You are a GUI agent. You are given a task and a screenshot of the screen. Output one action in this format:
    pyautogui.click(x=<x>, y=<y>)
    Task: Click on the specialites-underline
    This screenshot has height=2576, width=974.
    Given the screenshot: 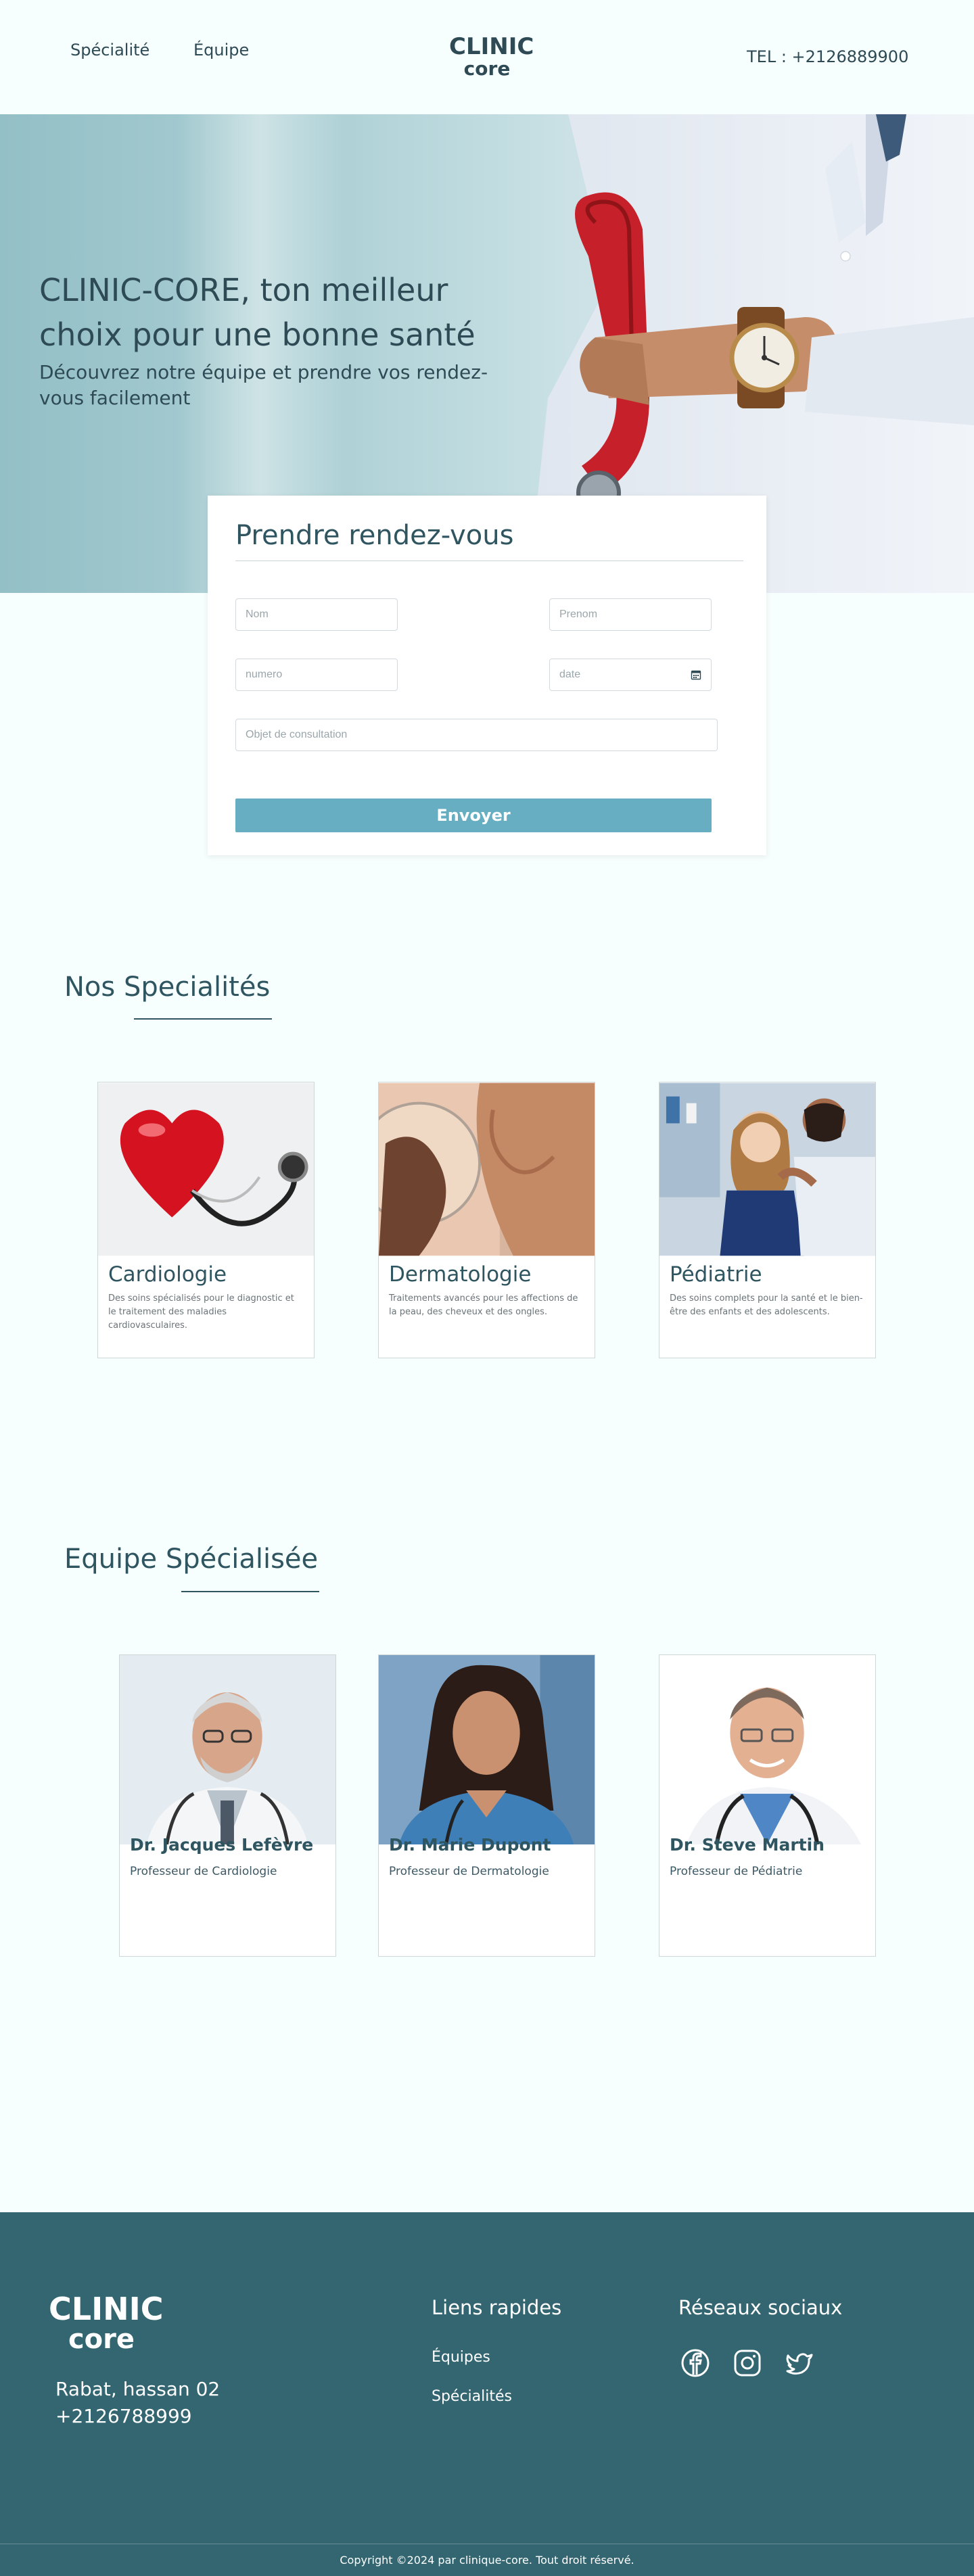 What is the action you would take?
    pyautogui.click(x=203, y=1019)
    